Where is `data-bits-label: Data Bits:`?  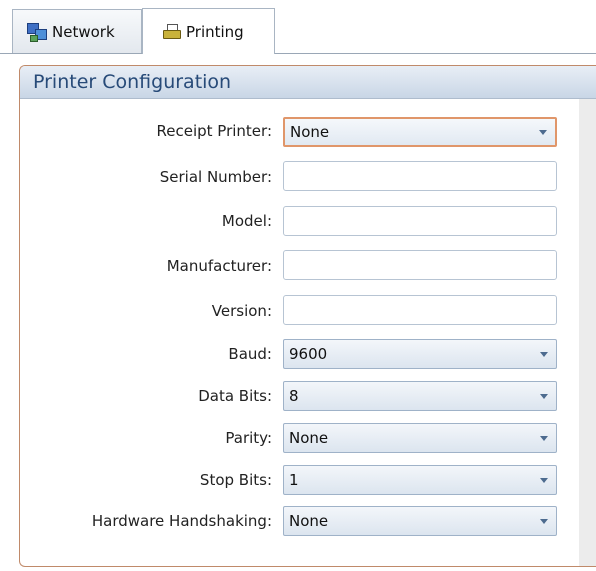 data-bits-label: Data Bits: is located at coordinates (235, 396).